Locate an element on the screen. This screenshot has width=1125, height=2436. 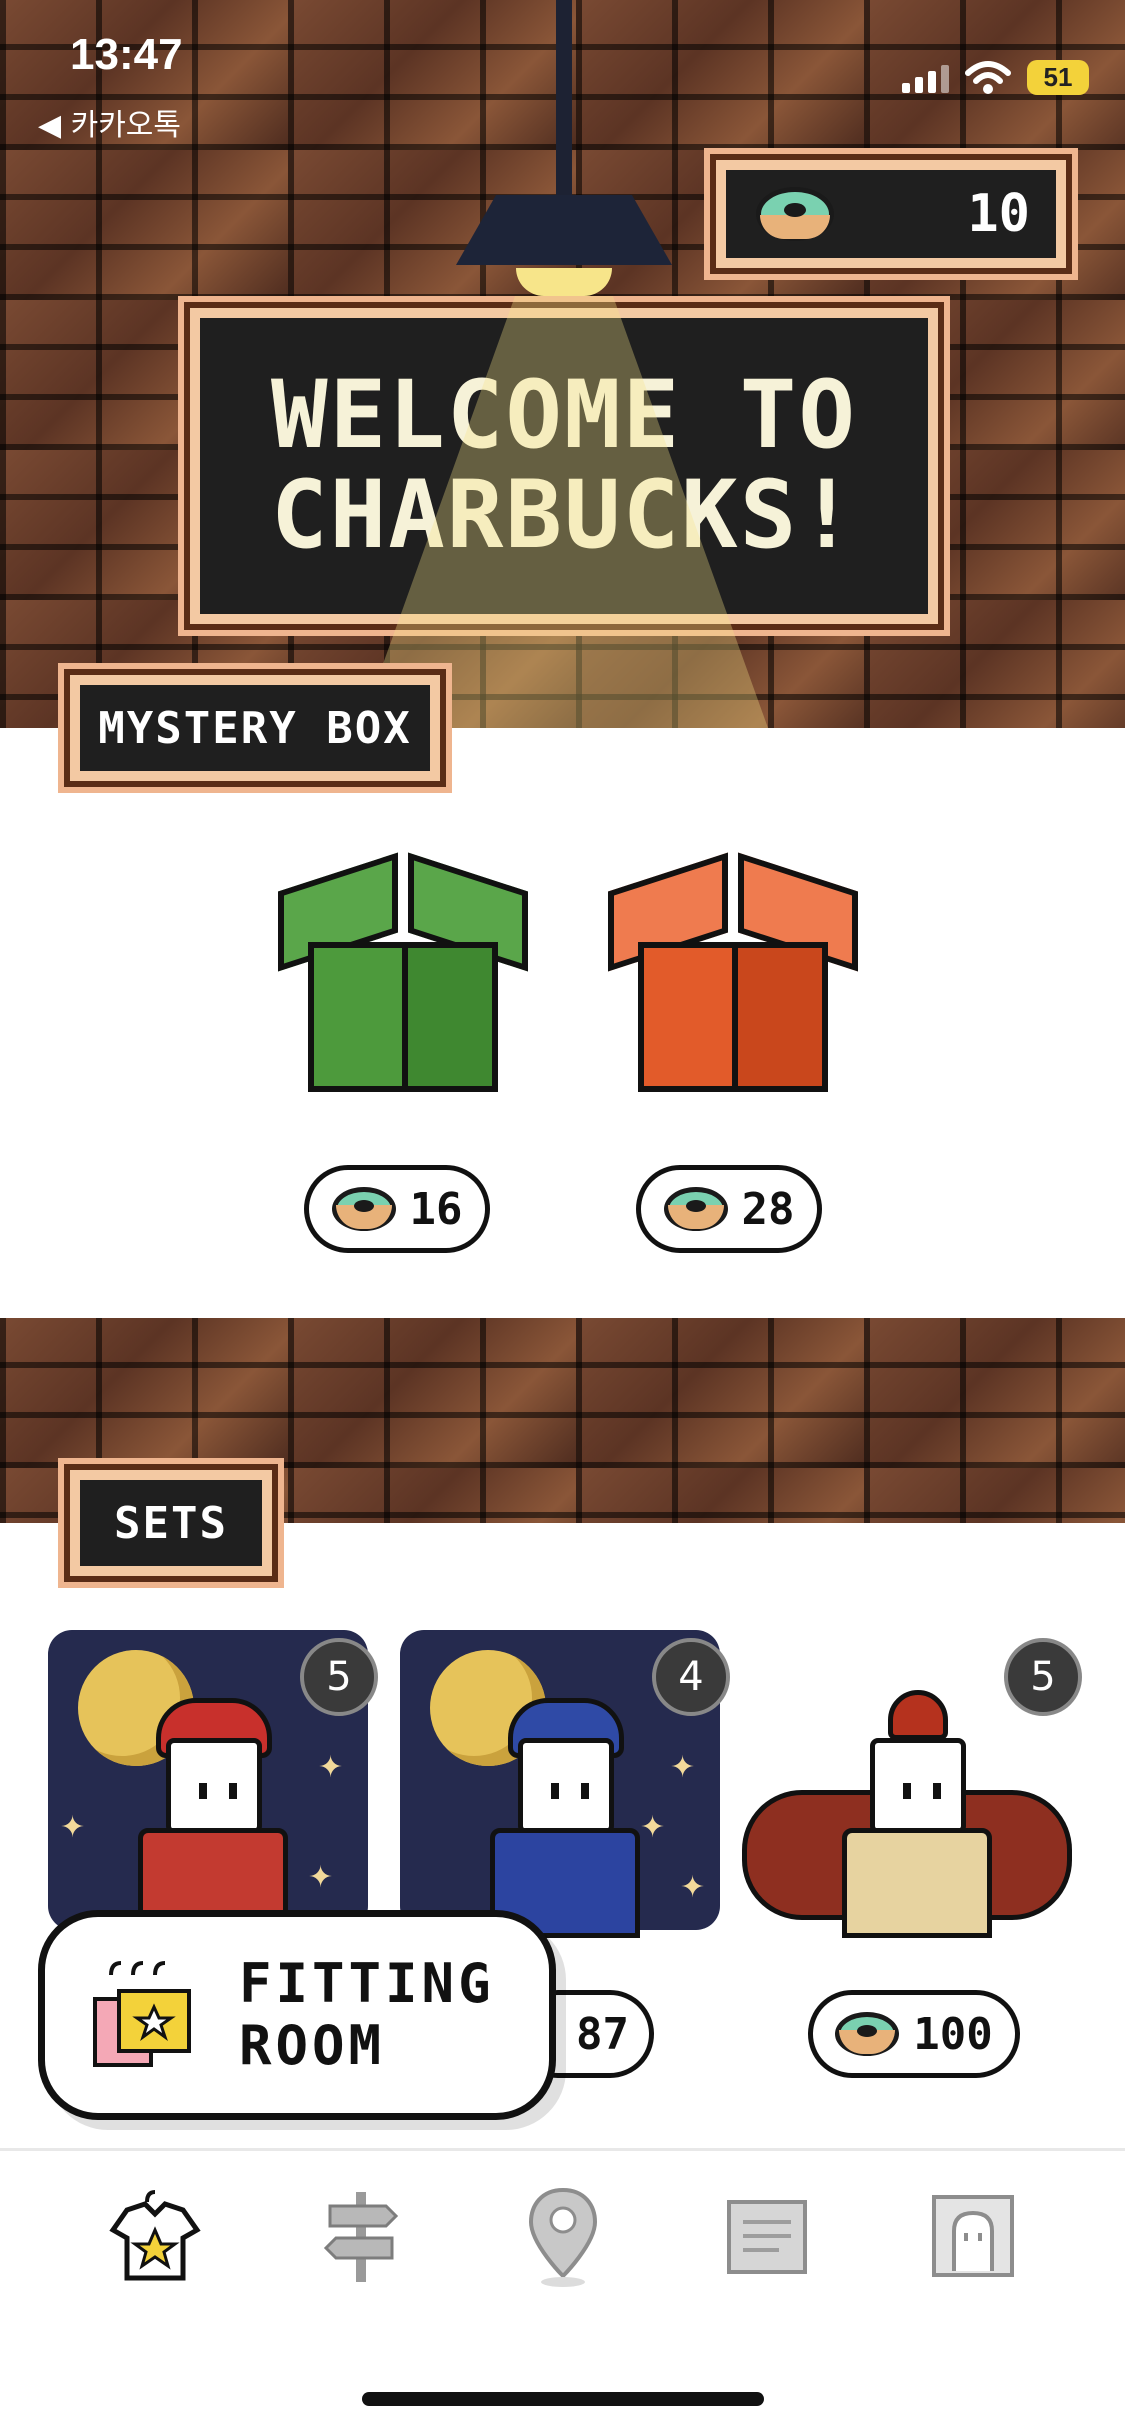
scroll-map-icon is located at coordinates (767, 2237).